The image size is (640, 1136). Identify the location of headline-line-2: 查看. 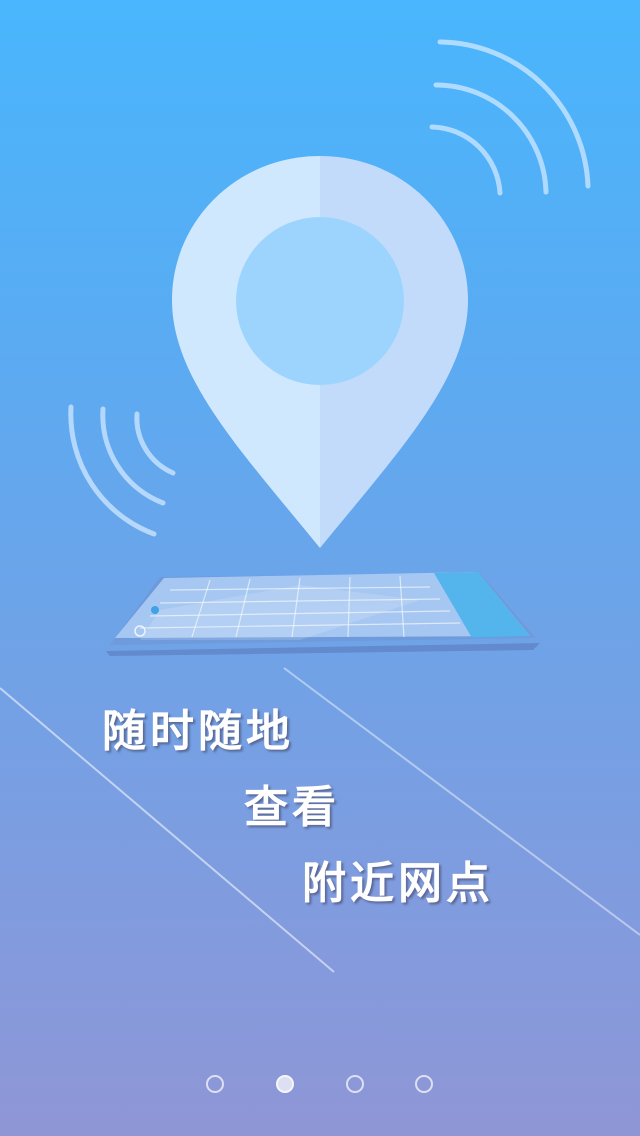
(292, 807).